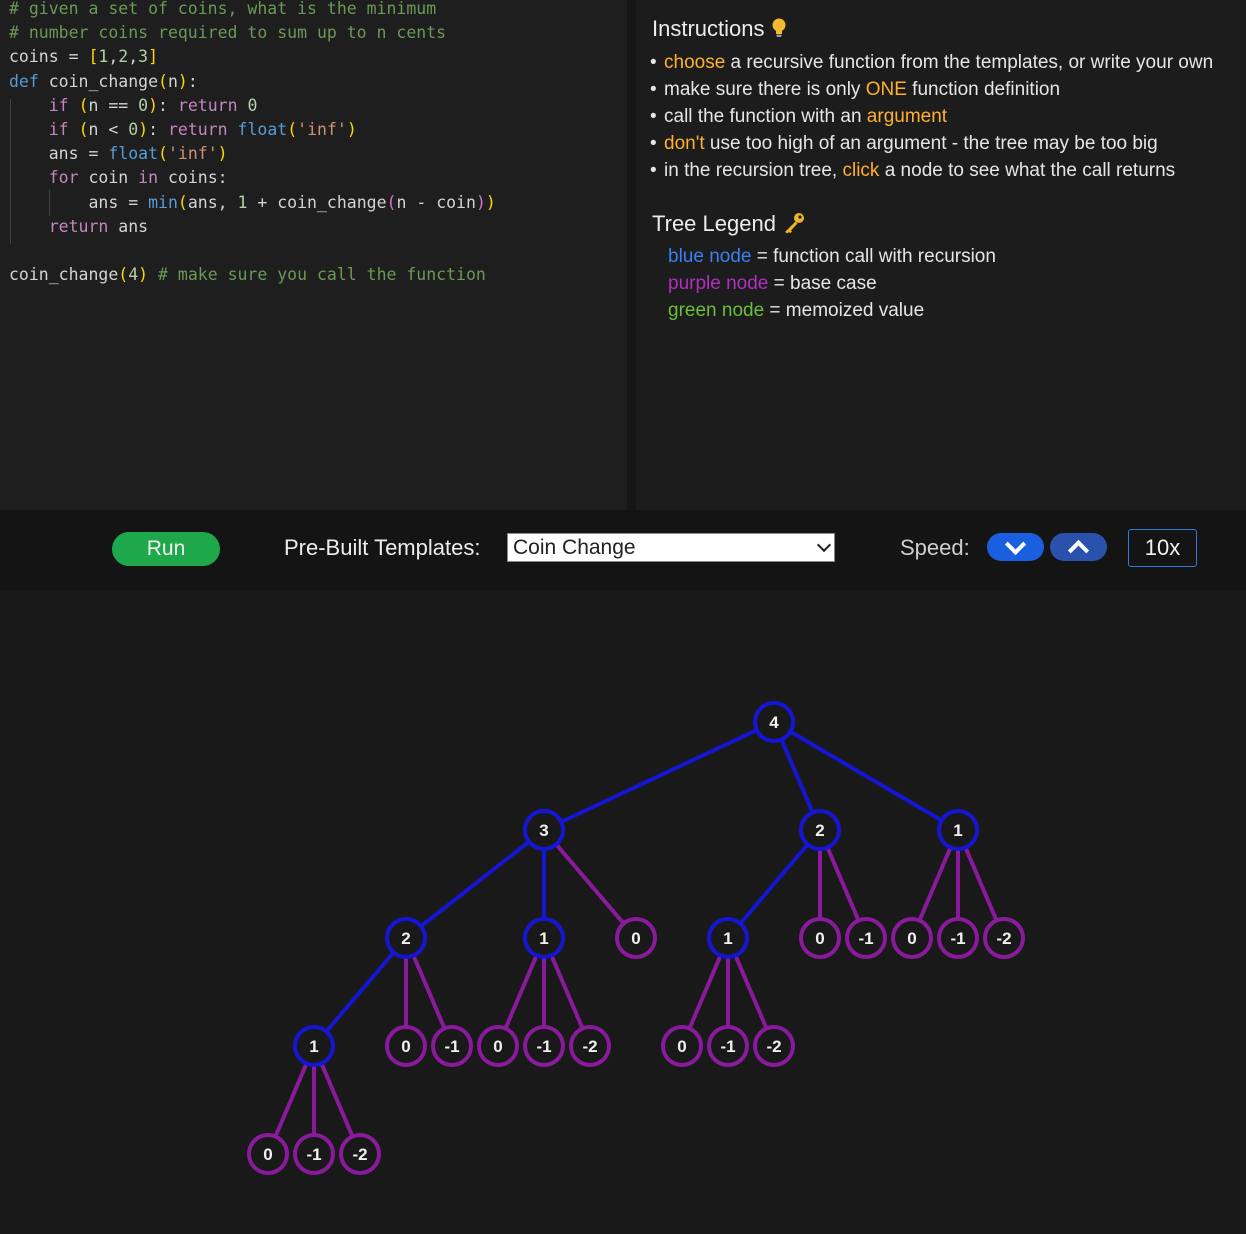  What do you see at coordinates (318, 251) in the screenshot?
I see `code-line` at bounding box center [318, 251].